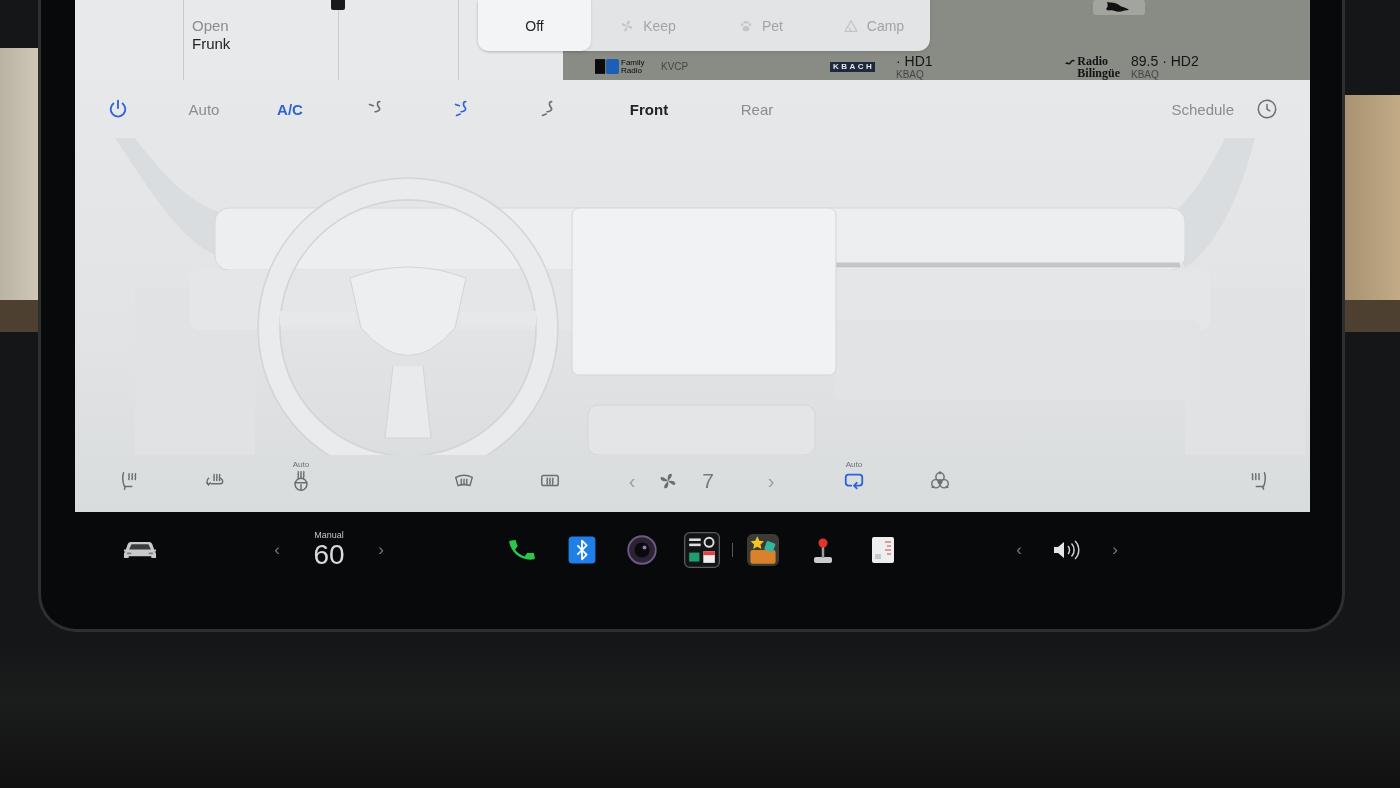  I want to click on notes-icon, so click(883, 550).